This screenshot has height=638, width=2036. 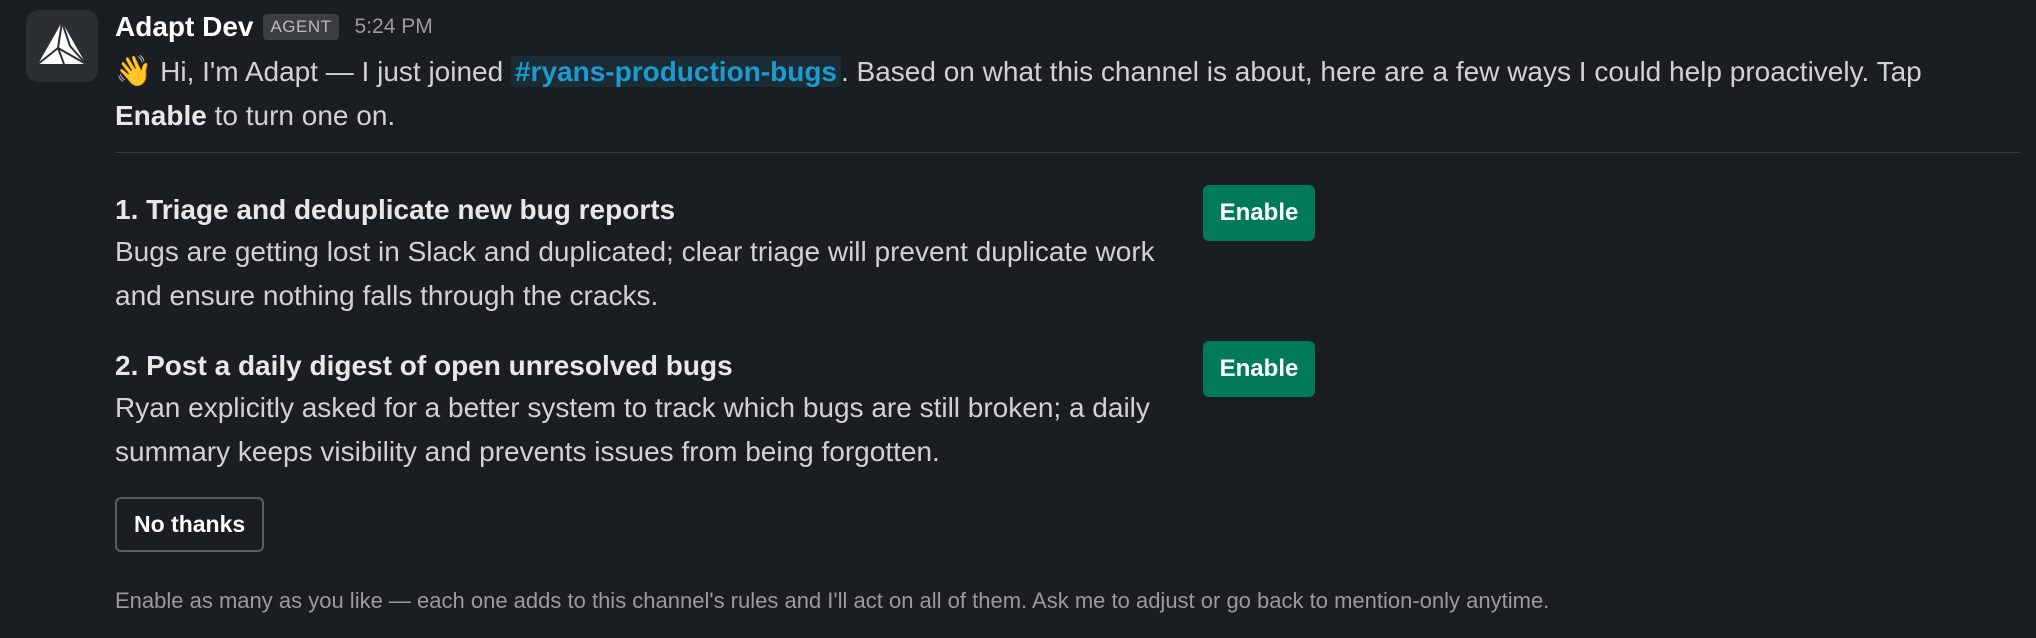 What do you see at coordinates (301, 115) in the screenshot?
I see `intro-text-part: to turn one on.` at bounding box center [301, 115].